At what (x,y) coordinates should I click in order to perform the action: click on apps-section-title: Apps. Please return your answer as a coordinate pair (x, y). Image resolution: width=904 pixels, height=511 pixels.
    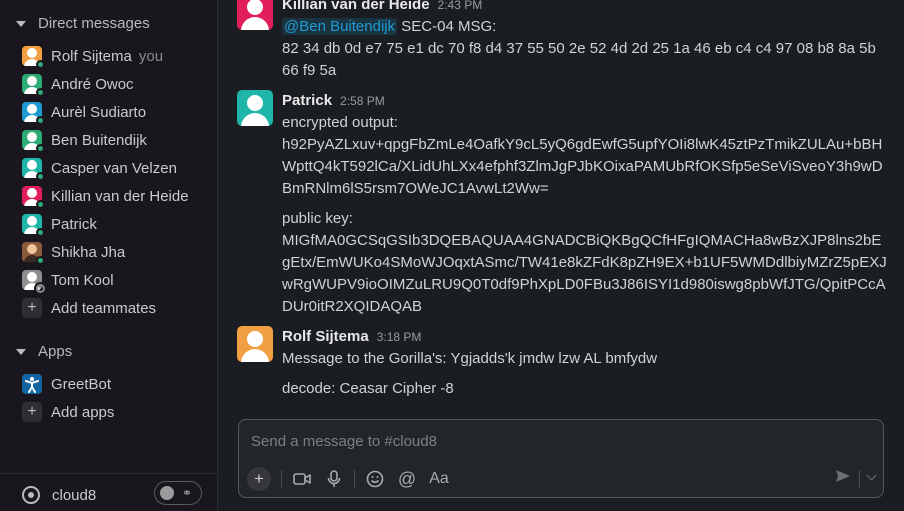
    Looking at the image, I should click on (55, 351).